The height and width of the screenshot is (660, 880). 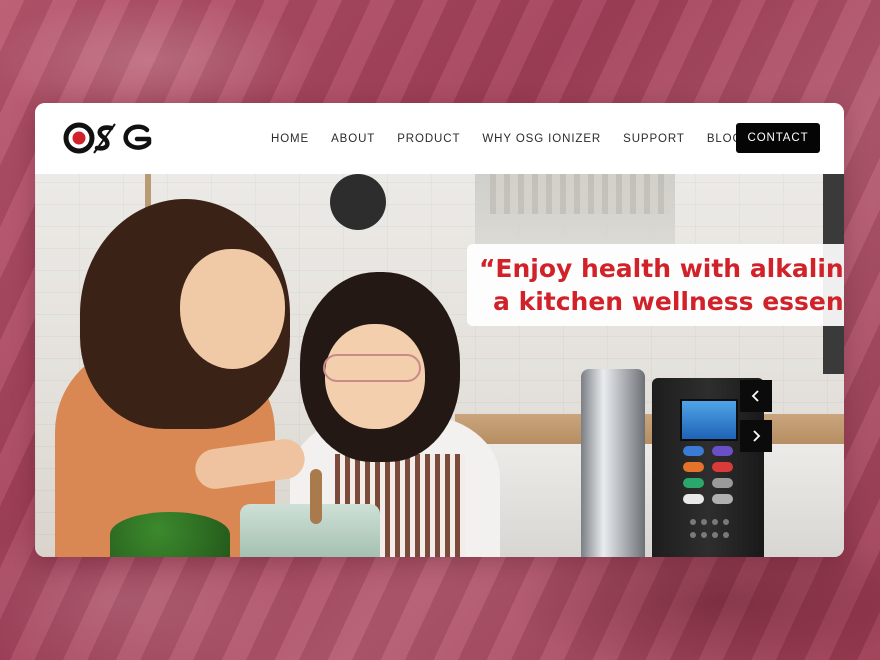 What do you see at coordinates (613, 463) in the screenshot?
I see `stainless-purifier-image` at bounding box center [613, 463].